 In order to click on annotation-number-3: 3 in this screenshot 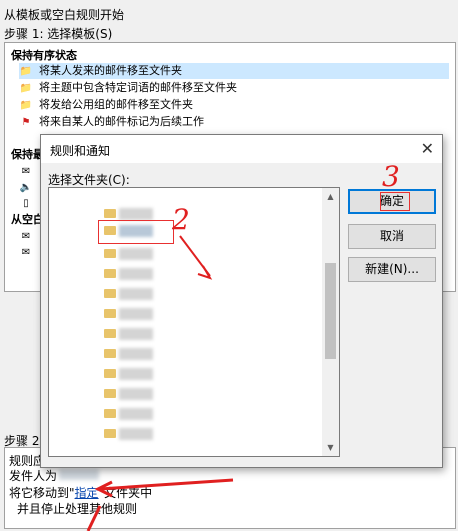, I will do `click(391, 176)`.